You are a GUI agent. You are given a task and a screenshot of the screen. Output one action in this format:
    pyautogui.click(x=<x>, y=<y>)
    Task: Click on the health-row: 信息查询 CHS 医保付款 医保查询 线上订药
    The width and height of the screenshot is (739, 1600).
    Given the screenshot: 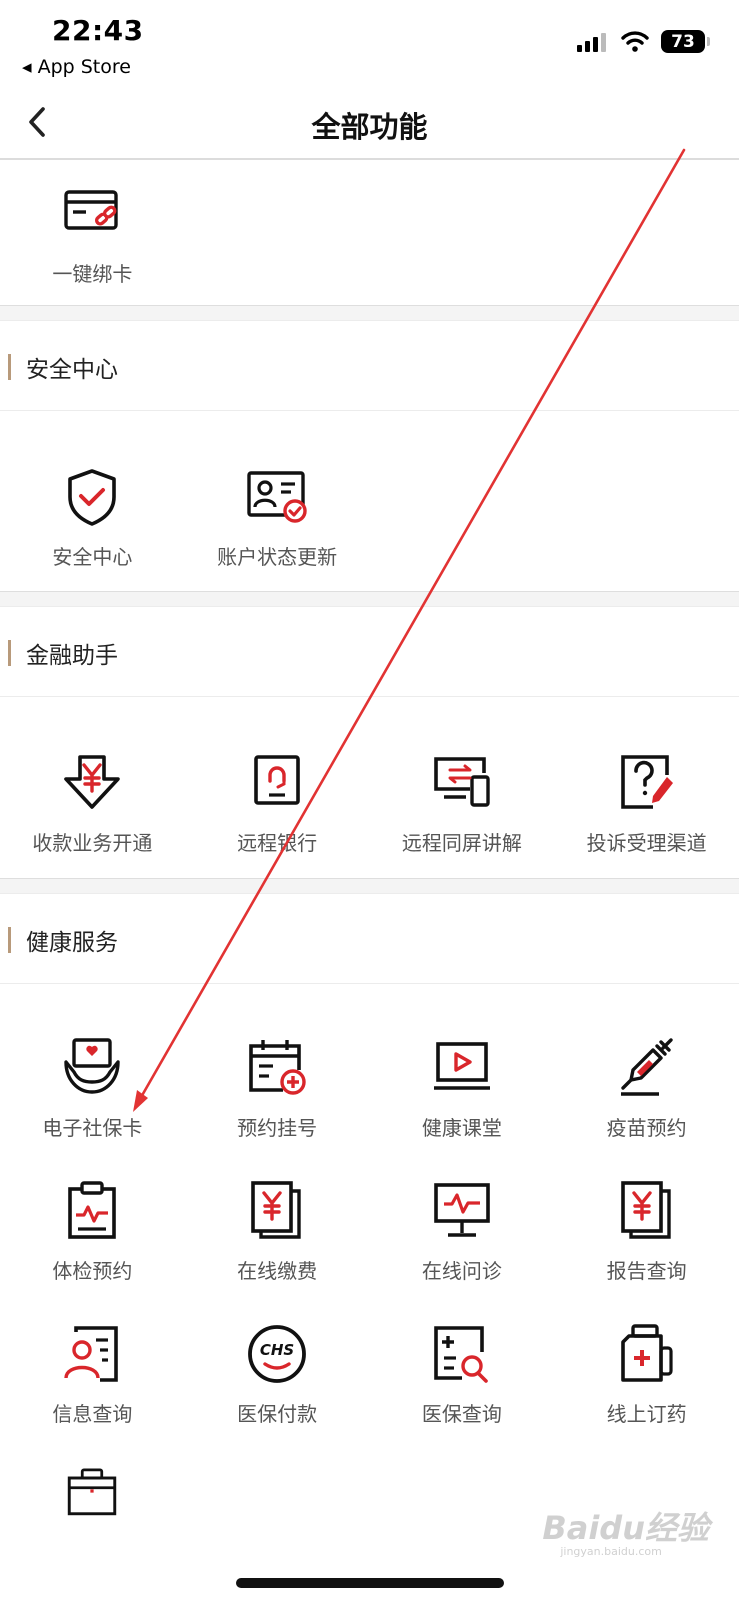 What is the action you would take?
    pyautogui.click(x=369, y=1375)
    